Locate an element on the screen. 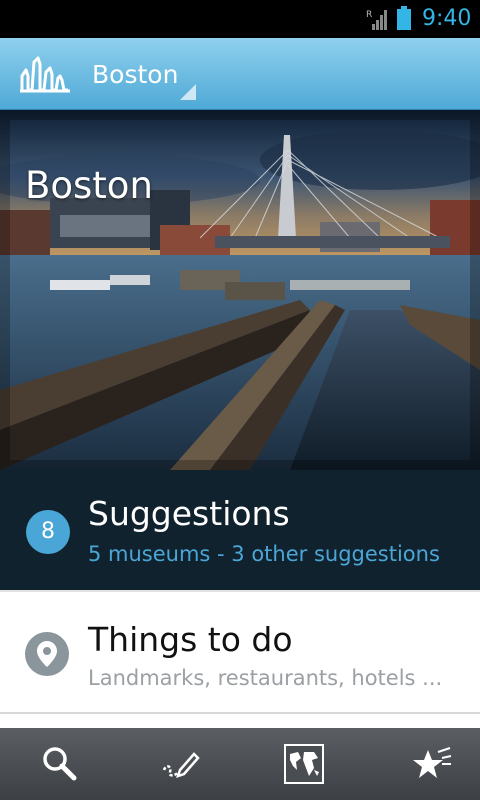  battery-icon is located at coordinates (404, 18).